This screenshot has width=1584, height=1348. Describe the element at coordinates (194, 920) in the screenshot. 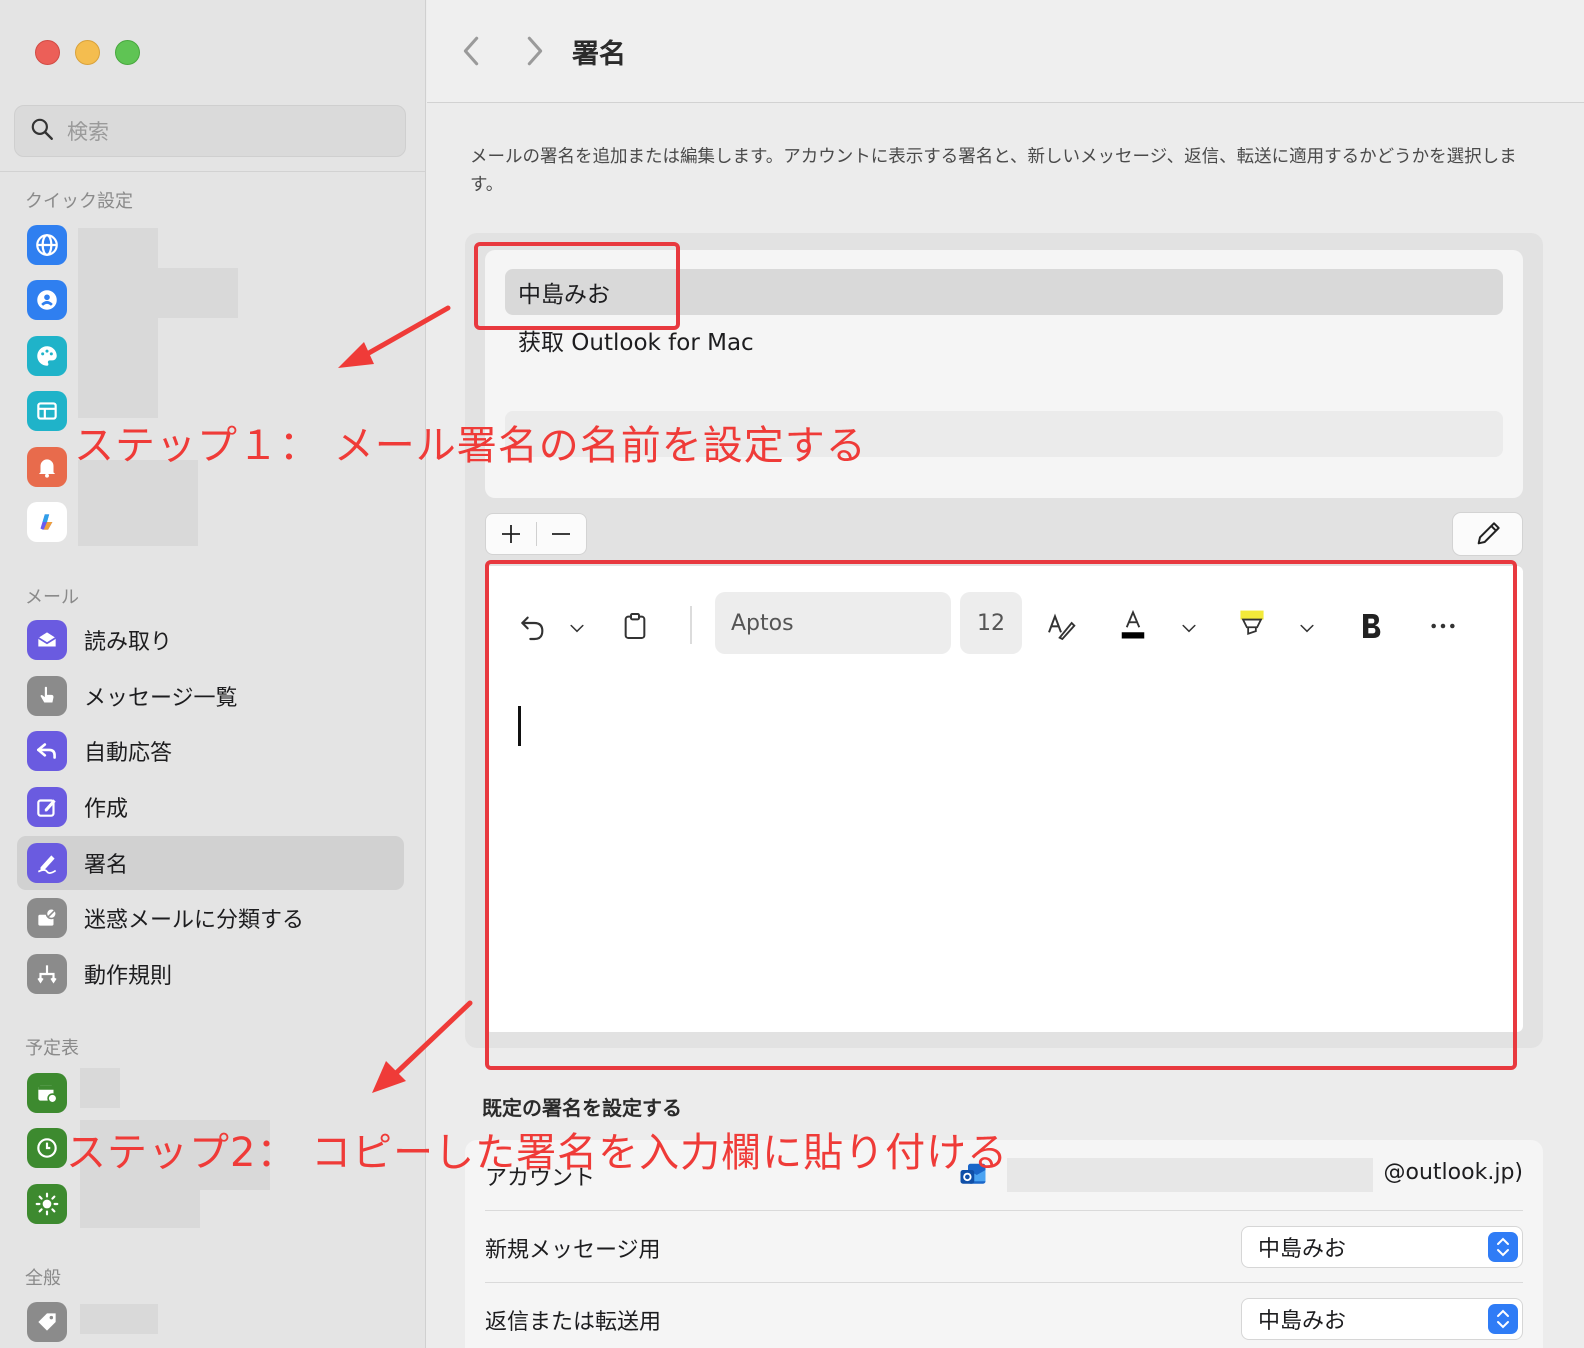

I see `sidebar-item-label: 迷惑メールに分類する` at that location.